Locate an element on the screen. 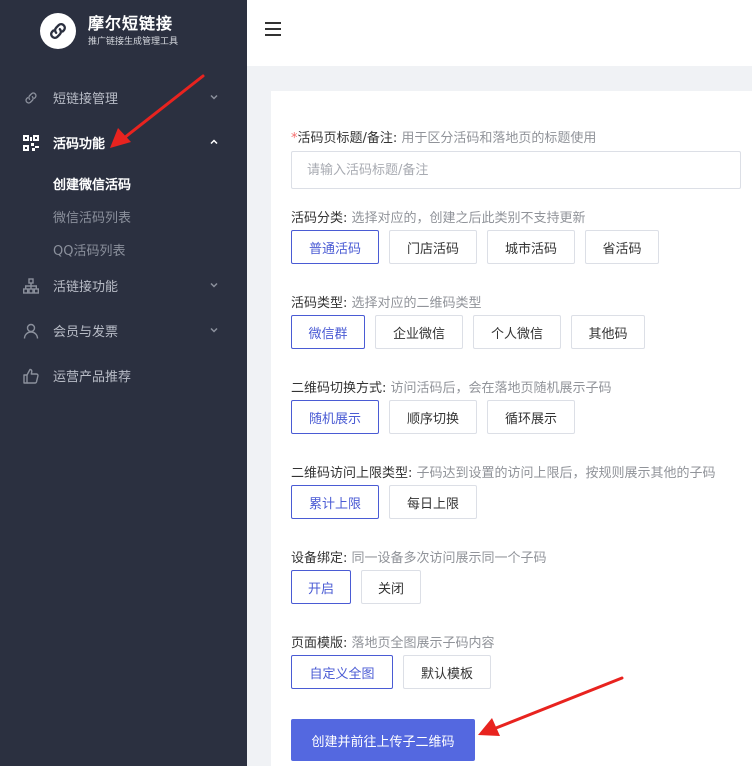  switch-mode-label: 二维码切换方式: 访问活码后，会在落地页随机展示子码 is located at coordinates (451, 386).